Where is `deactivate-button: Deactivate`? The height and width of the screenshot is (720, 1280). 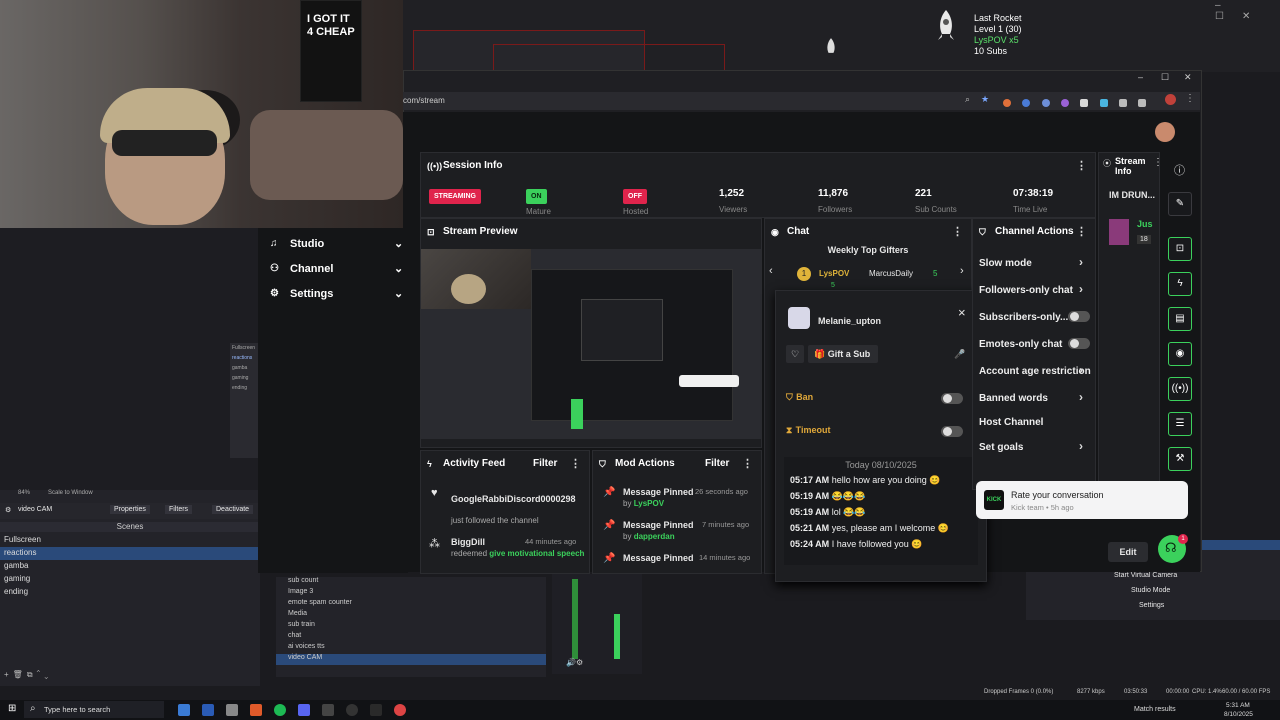 deactivate-button: Deactivate is located at coordinates (233, 509).